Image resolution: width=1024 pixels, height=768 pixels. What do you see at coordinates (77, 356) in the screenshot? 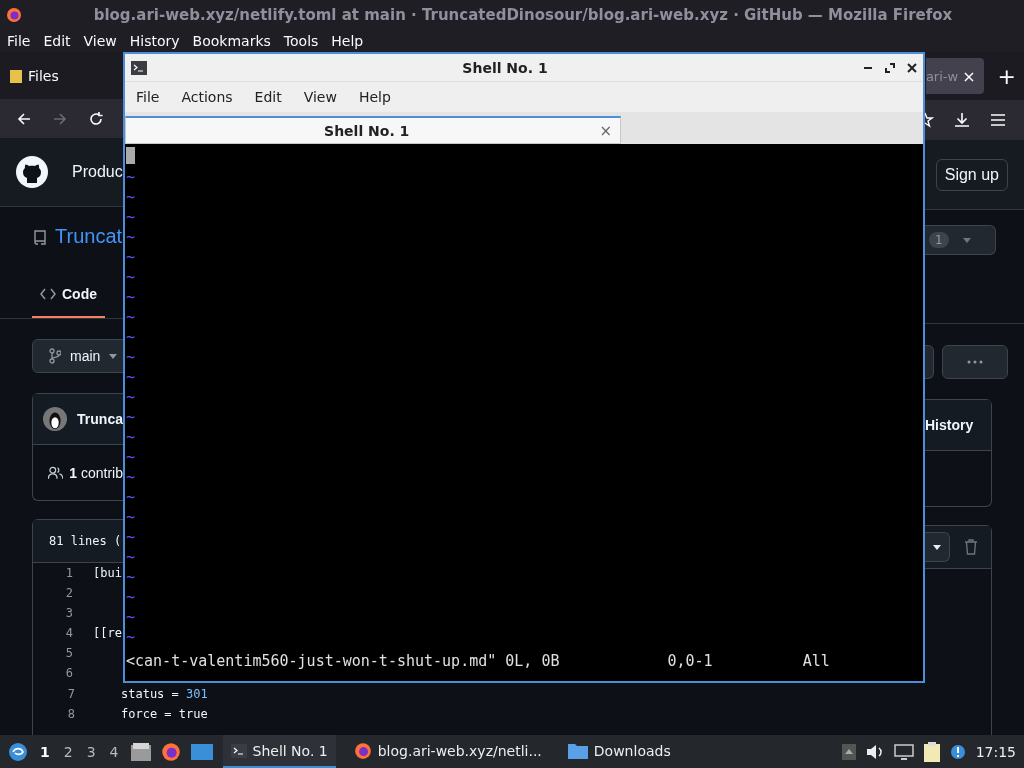
I see `branch-button: main` at bounding box center [77, 356].